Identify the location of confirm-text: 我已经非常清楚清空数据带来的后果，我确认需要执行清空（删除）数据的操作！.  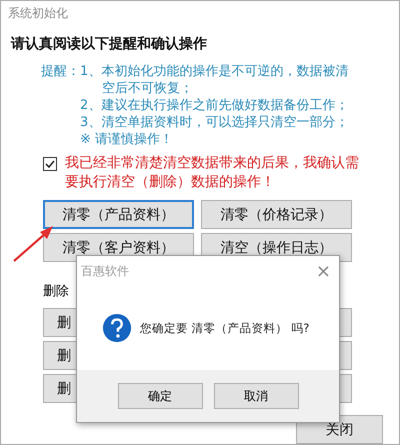
(212, 173).